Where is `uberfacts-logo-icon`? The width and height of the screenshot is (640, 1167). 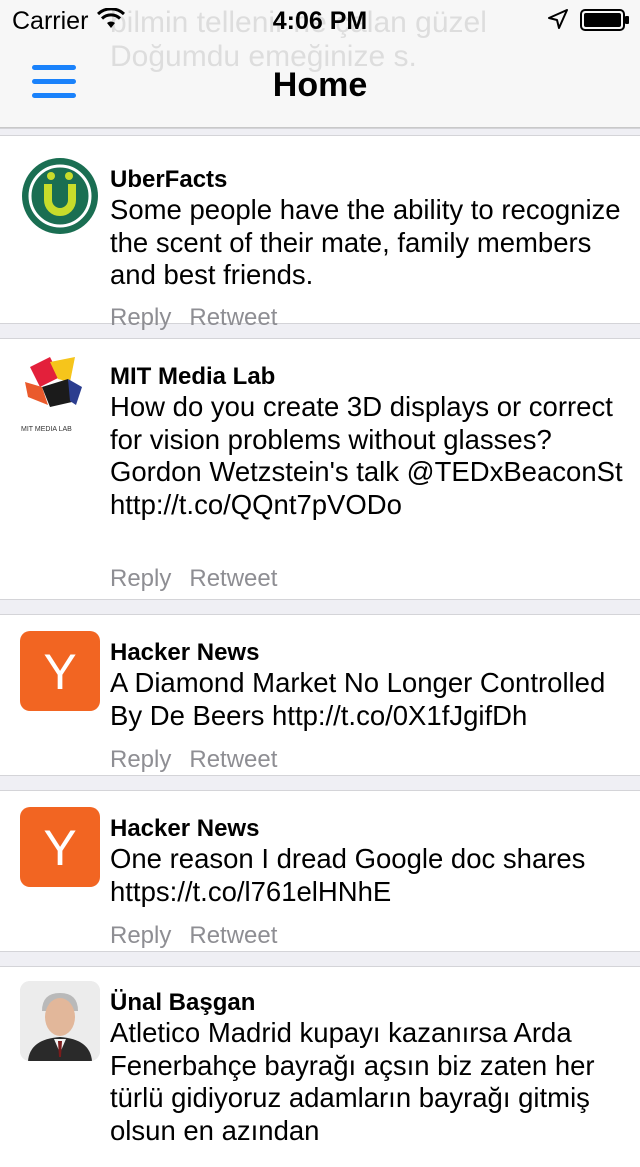 uberfacts-logo-icon is located at coordinates (60, 196).